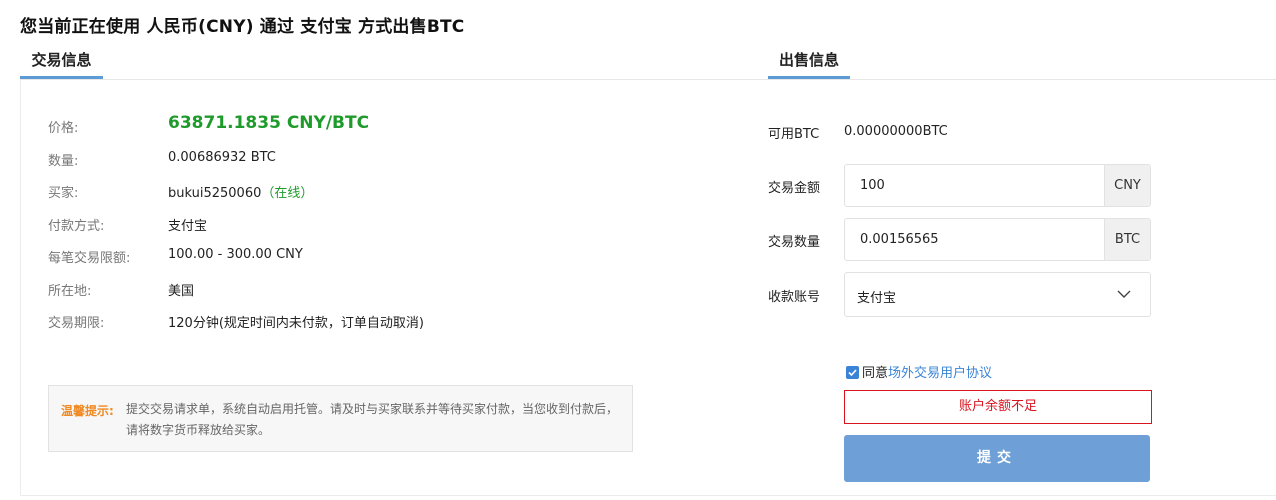 This screenshot has width=1276, height=500. Describe the element at coordinates (181, 291) in the screenshot. I see `location-value: 美国` at that location.